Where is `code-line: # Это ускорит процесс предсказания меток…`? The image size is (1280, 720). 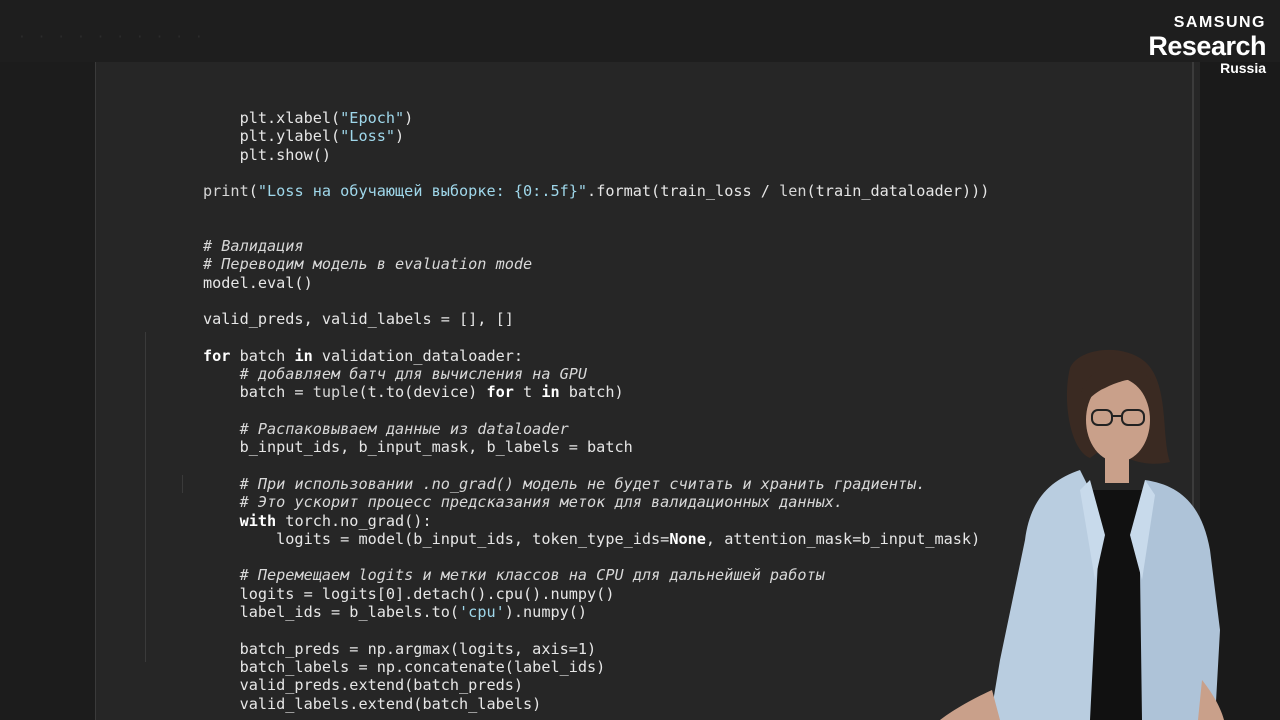 code-line: # Это ускорит процесс предсказания меток… is located at coordinates (541, 502).